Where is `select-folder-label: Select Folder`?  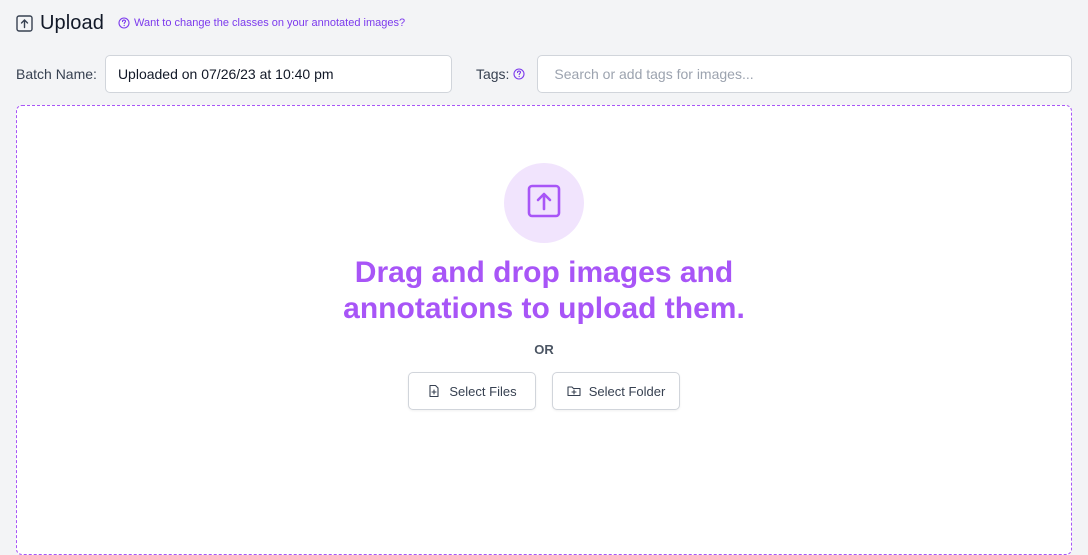
select-folder-label: Select Folder is located at coordinates (627, 391).